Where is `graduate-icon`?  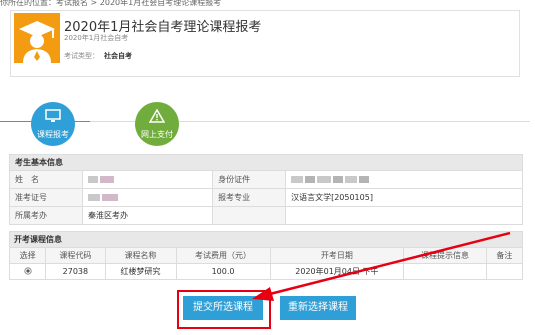
graduate-icon is located at coordinates (37, 42).